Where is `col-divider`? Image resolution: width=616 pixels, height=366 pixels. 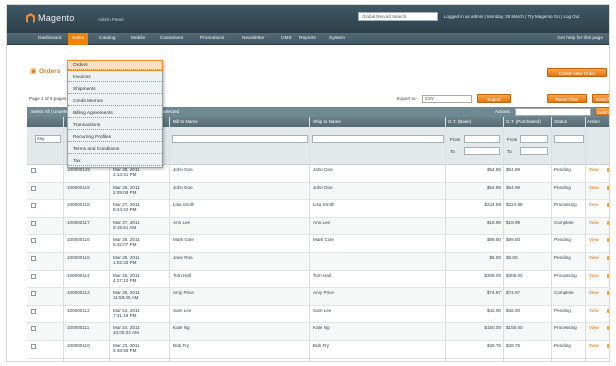 col-divider is located at coordinates (503, 239).